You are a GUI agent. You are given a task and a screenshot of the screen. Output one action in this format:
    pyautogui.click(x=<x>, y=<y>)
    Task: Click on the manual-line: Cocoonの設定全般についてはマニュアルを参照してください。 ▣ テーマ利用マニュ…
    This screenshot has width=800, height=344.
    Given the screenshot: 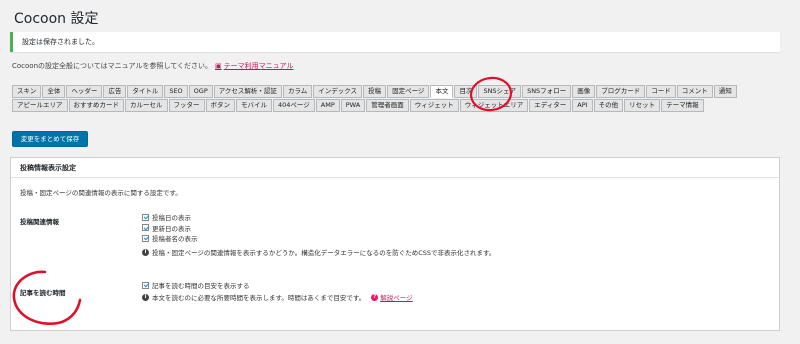 What is the action you would take?
    pyautogui.click(x=152, y=66)
    